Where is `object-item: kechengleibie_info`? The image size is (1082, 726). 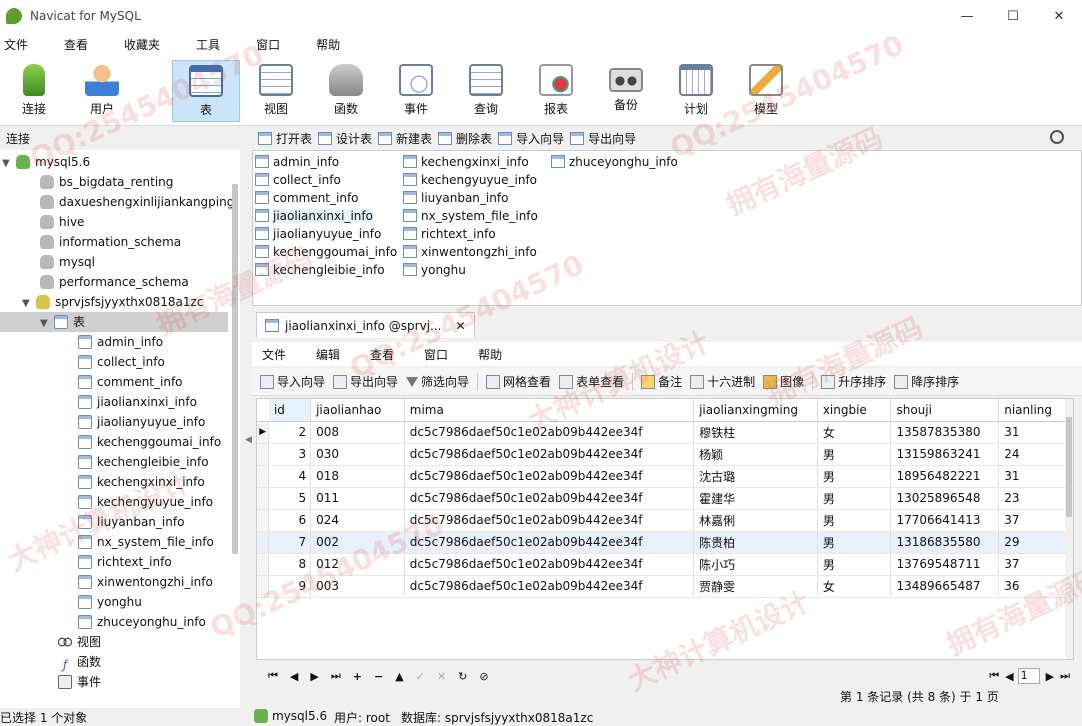 object-item: kechengleibie_info is located at coordinates (320, 270).